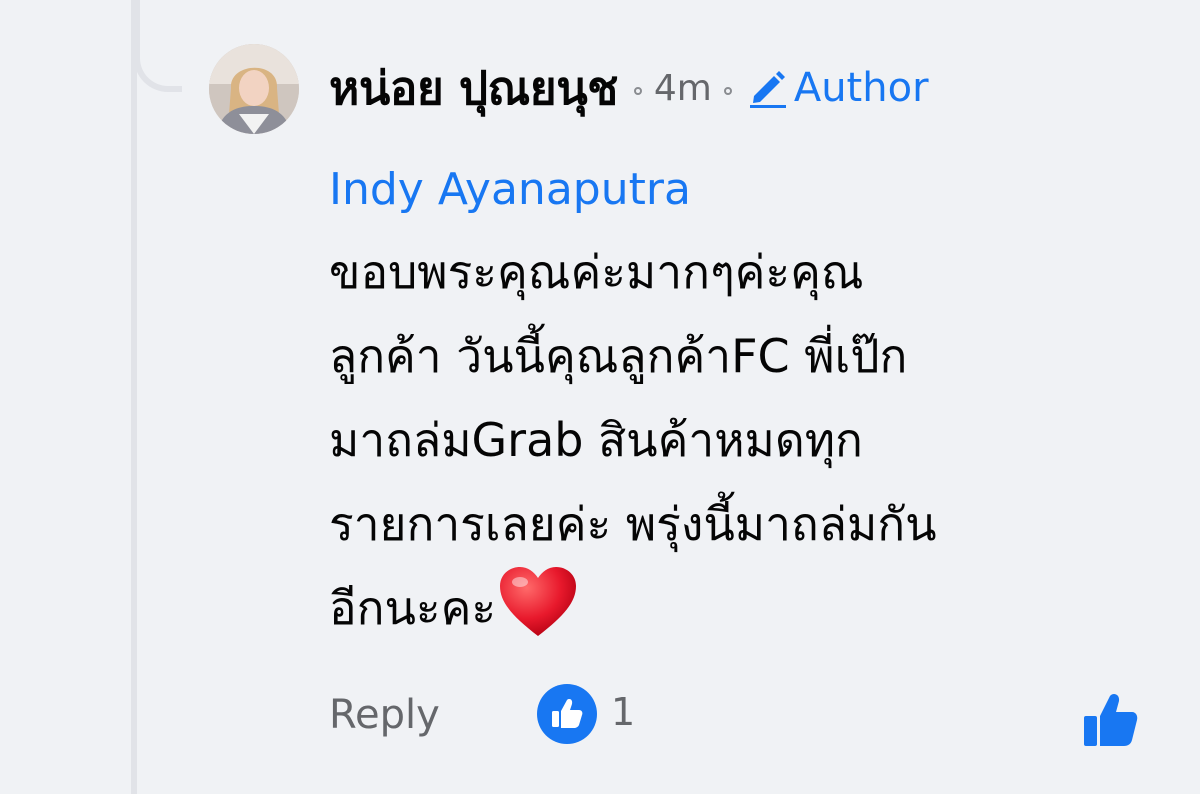 This screenshot has width=1200, height=794. I want to click on like-thumb-icon, so click(567, 713).